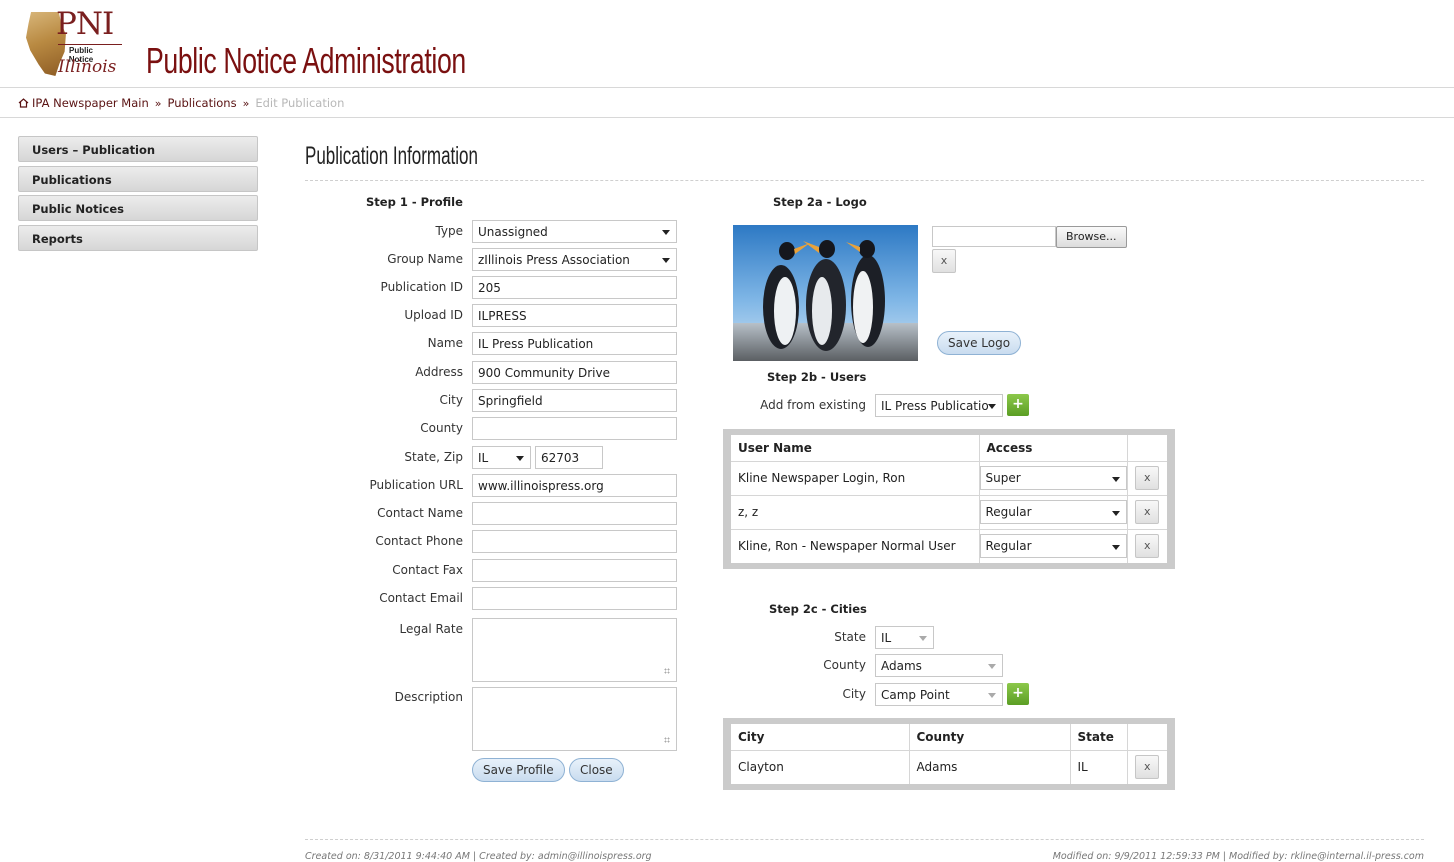 The image size is (1454, 862). I want to click on column-header-county: County, so click(990, 737).